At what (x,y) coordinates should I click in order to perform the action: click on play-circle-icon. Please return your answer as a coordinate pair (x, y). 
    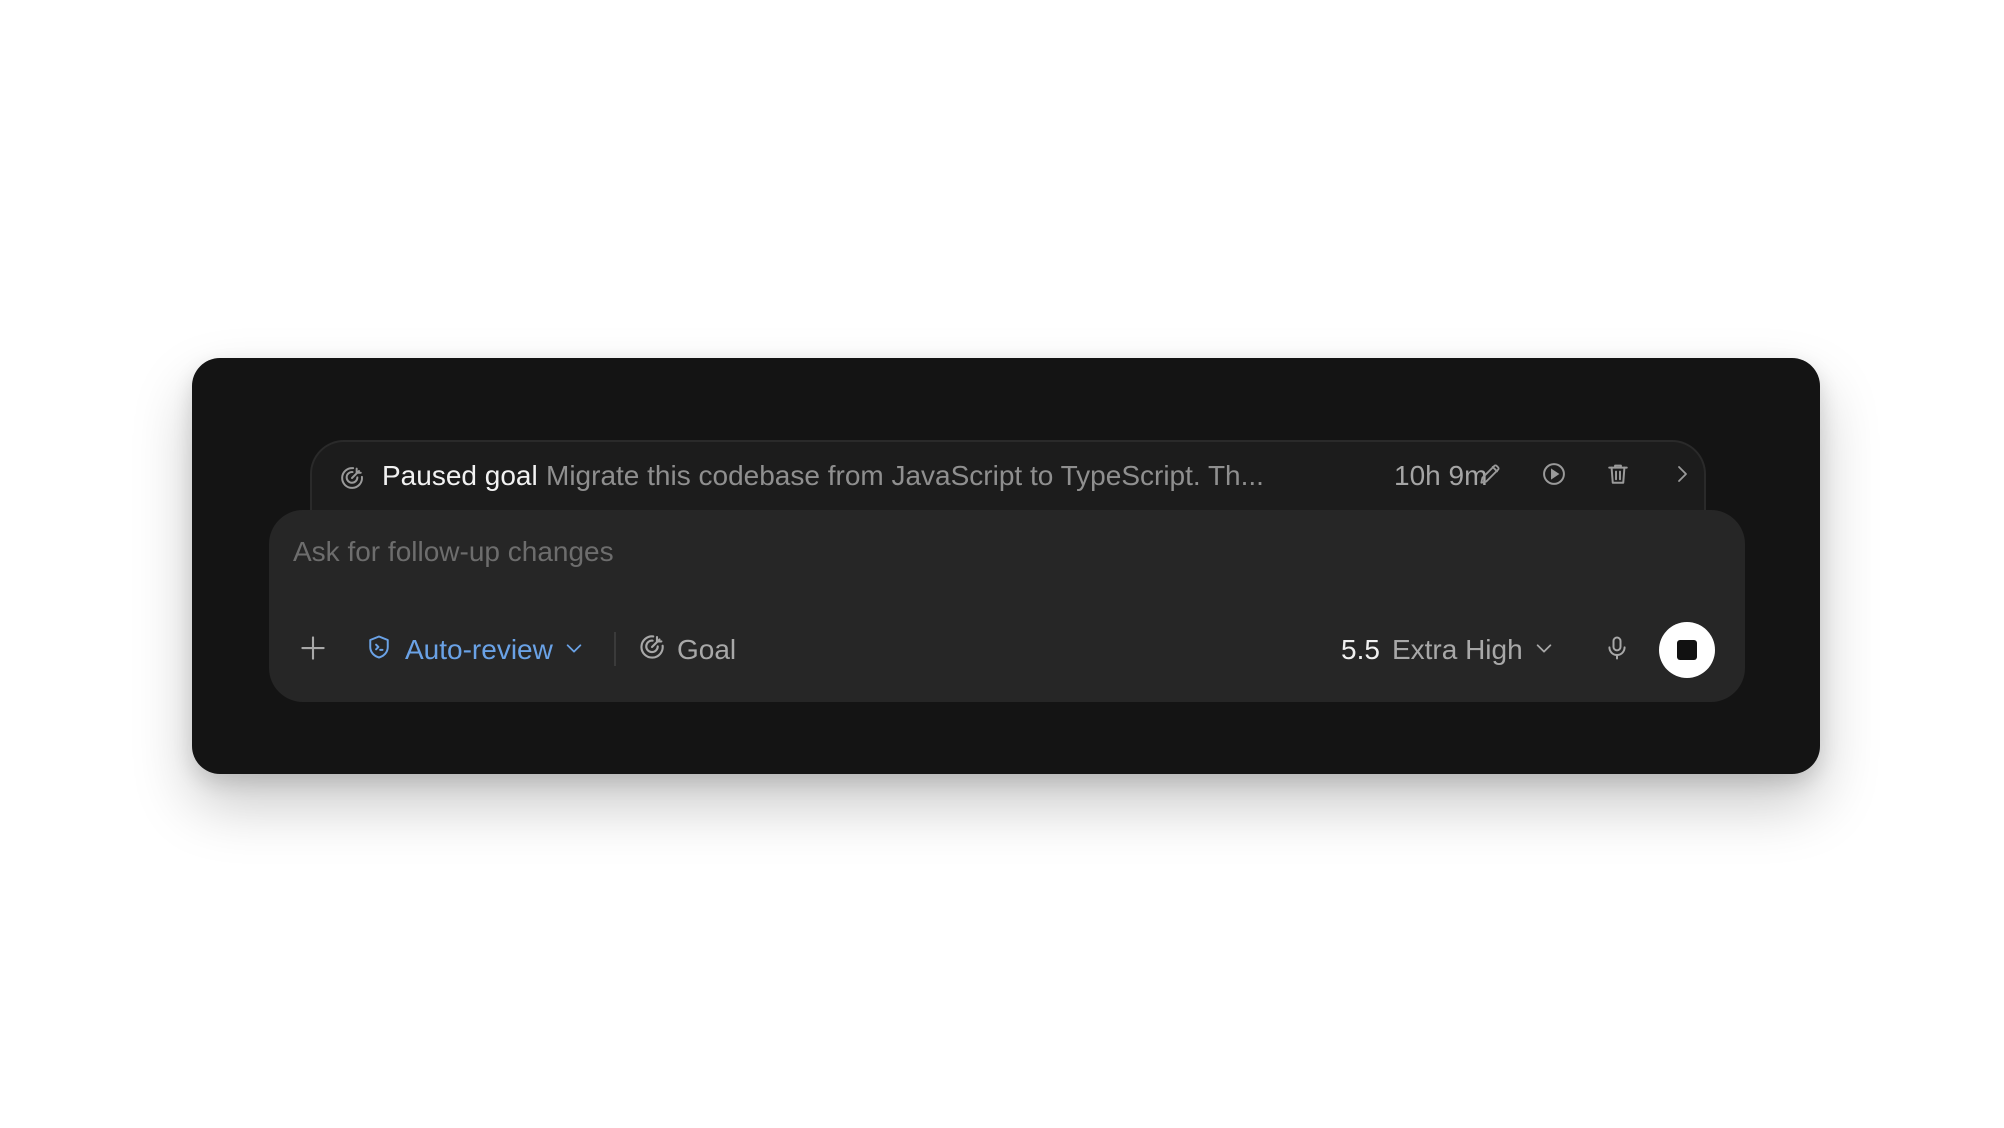
    Looking at the image, I should click on (1554, 476).